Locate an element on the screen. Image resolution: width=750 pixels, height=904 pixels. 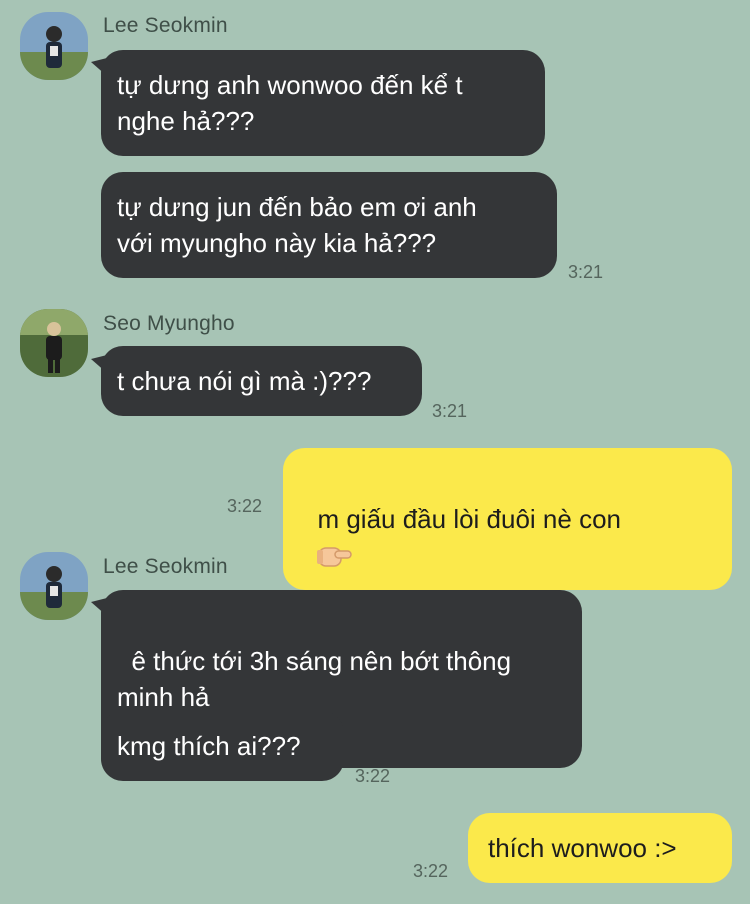
message-bubble: t chưa nói gì mà :)??? is located at coordinates (261, 381).